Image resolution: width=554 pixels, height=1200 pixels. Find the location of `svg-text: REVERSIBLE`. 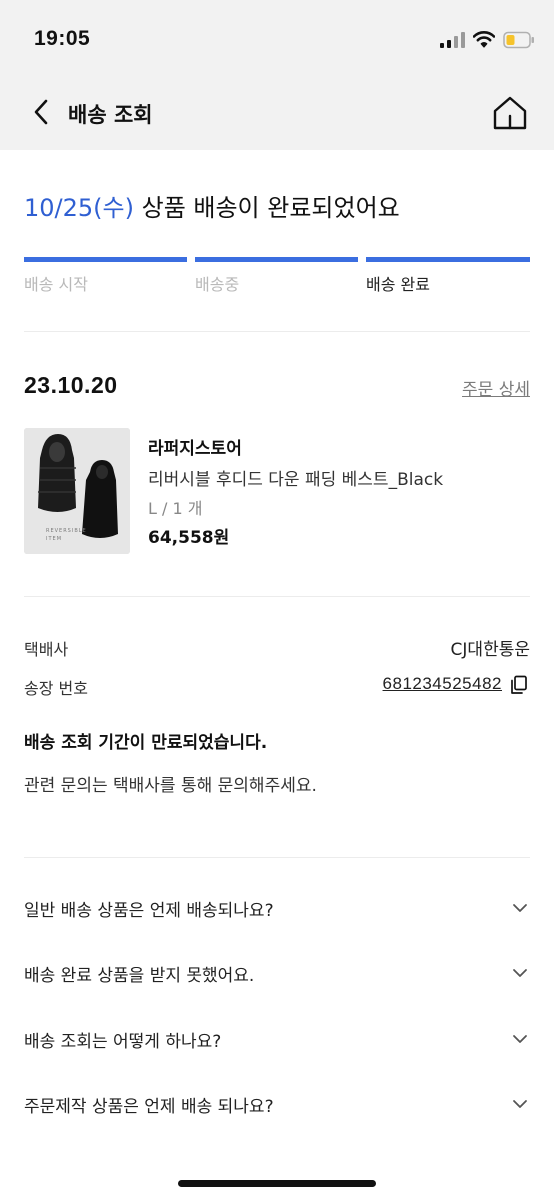

svg-text: REVERSIBLE is located at coordinates (66, 531).